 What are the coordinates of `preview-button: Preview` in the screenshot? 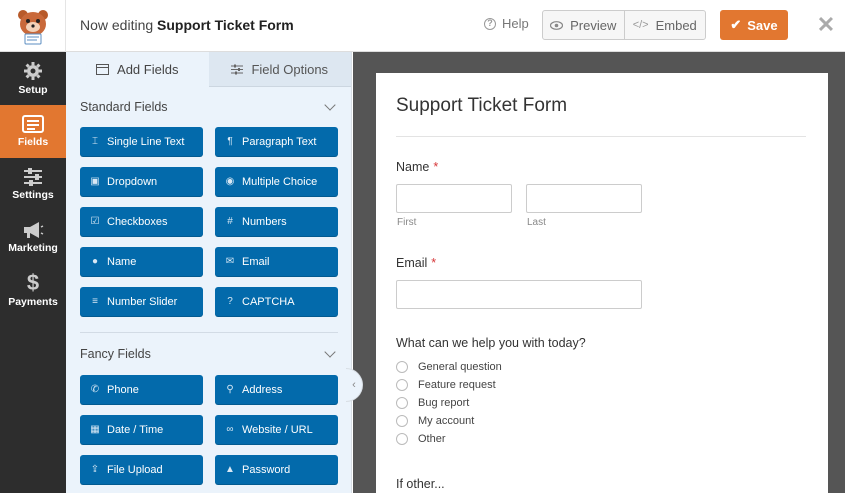 It's located at (583, 25).